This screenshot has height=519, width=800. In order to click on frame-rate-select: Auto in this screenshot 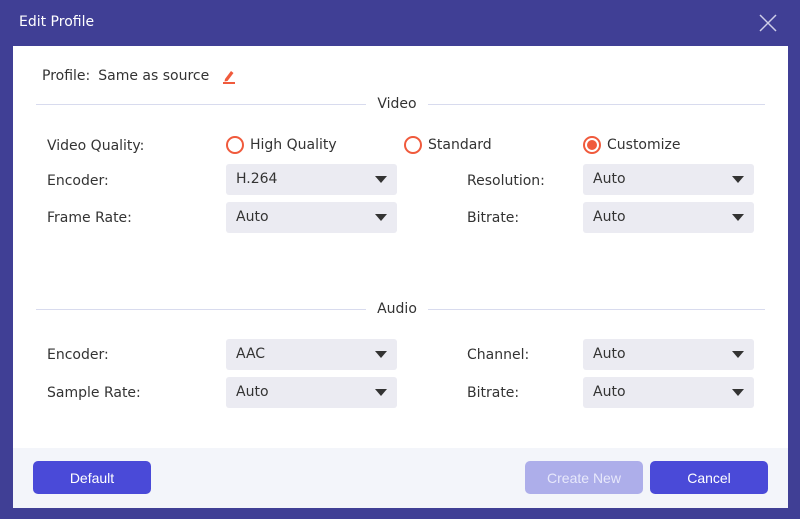, I will do `click(311, 217)`.